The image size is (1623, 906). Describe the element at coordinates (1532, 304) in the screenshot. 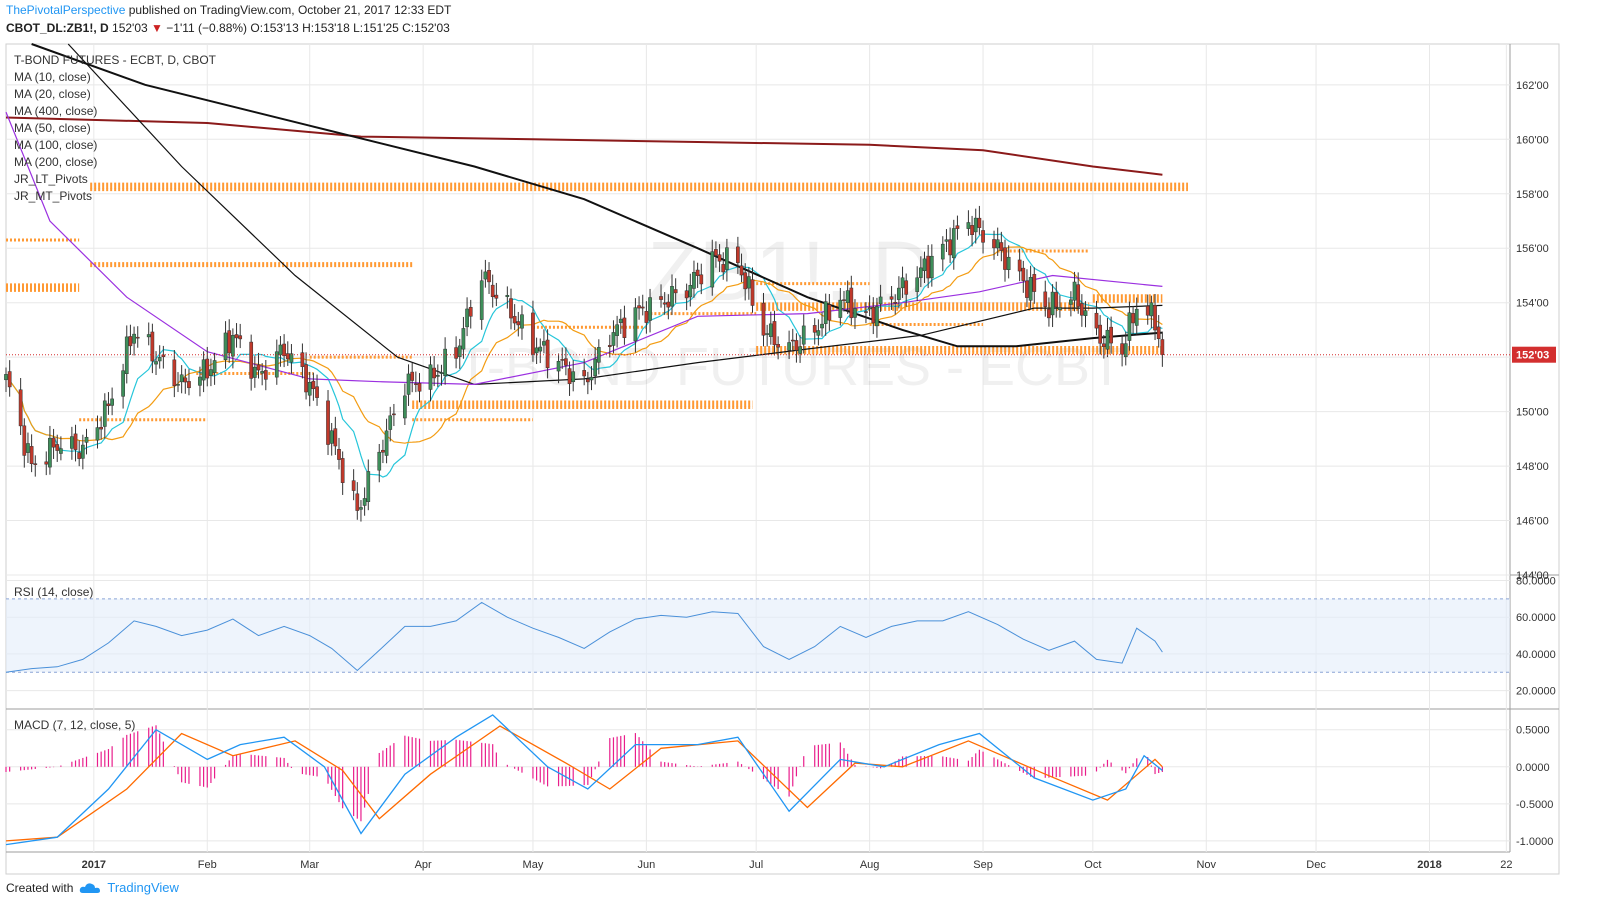

I see `price-tick-label: 154'00` at that location.